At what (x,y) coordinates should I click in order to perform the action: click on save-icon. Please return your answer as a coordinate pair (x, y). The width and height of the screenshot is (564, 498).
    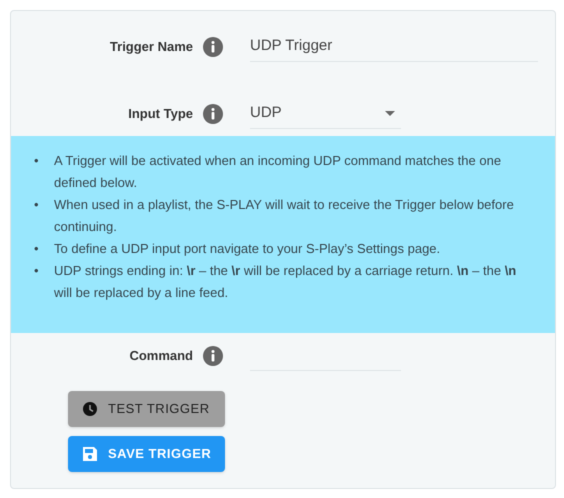
    Looking at the image, I should click on (90, 454).